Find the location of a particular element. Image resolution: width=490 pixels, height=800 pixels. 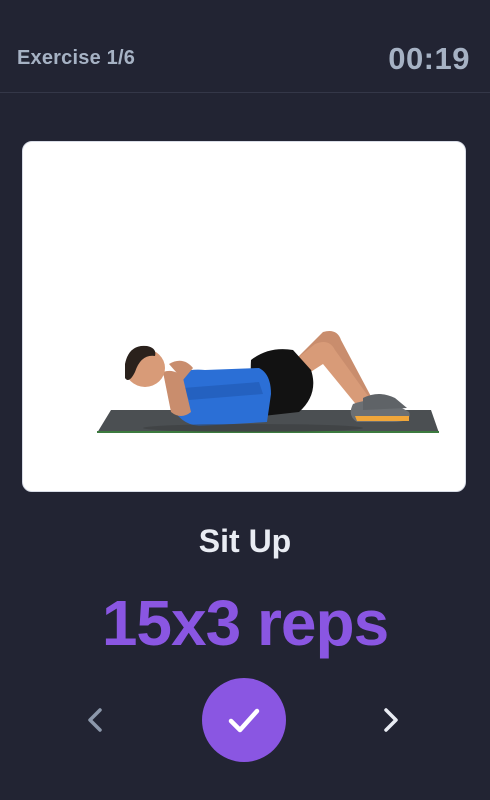

checkmark-icon is located at coordinates (244, 720).